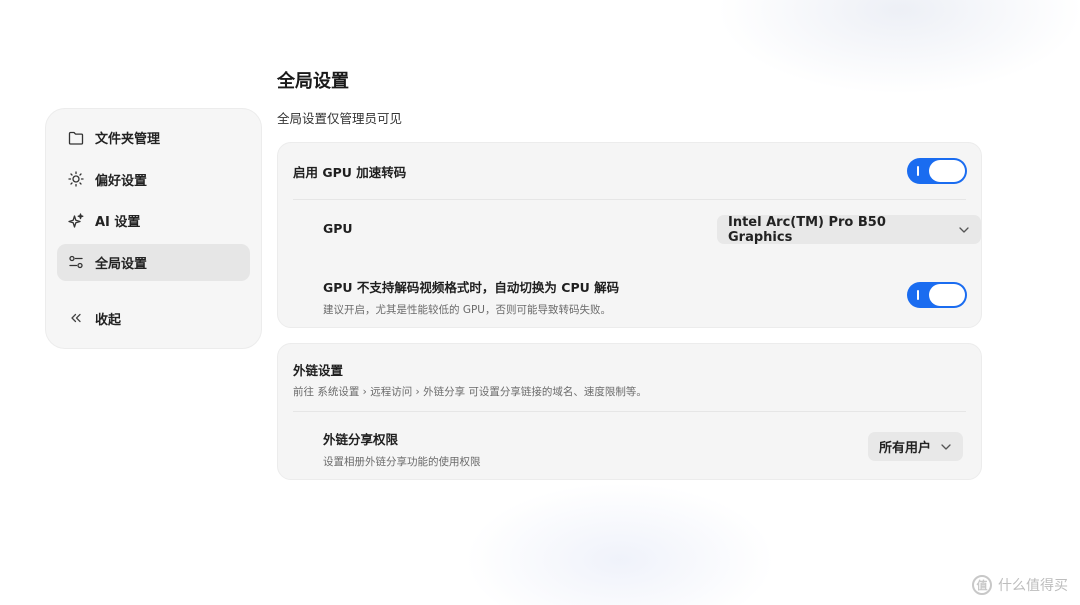 The image size is (1080, 605). Describe the element at coordinates (108, 320) in the screenshot. I see `collapse-label: 收起` at that location.